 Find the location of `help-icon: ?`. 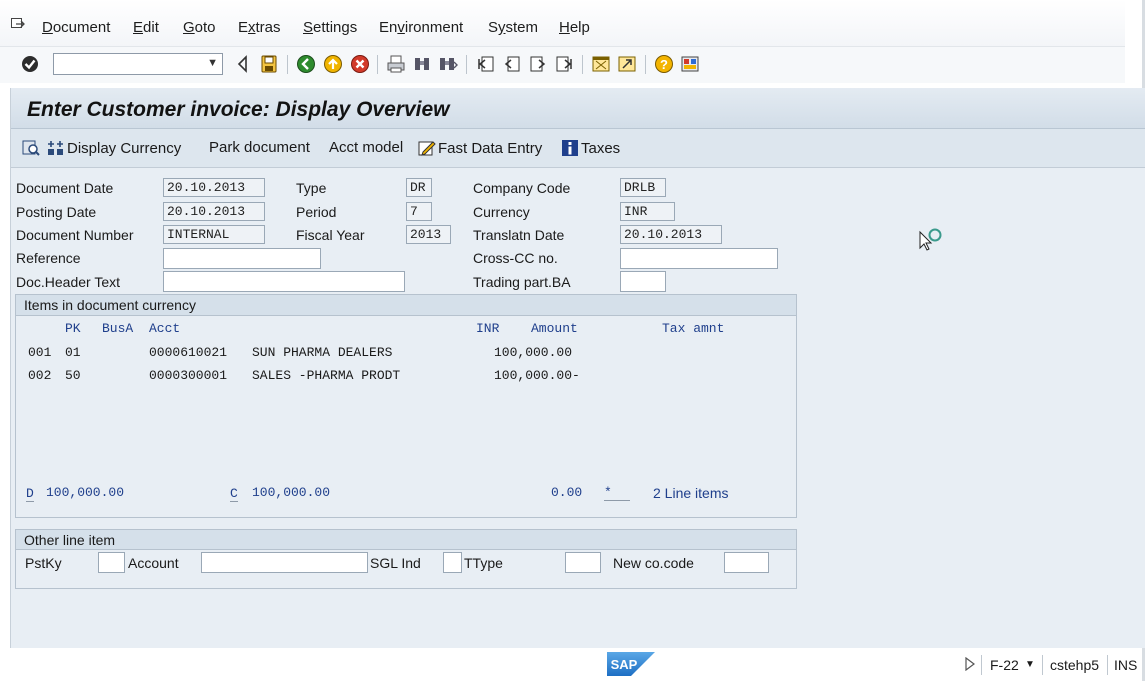

help-icon: ? is located at coordinates (664, 64).